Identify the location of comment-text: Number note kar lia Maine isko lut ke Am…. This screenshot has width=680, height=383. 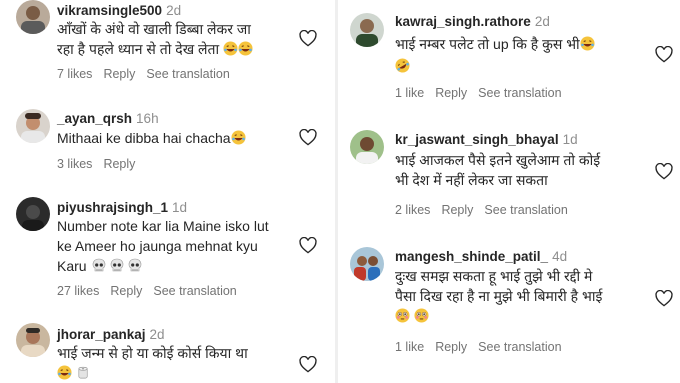
(163, 247).